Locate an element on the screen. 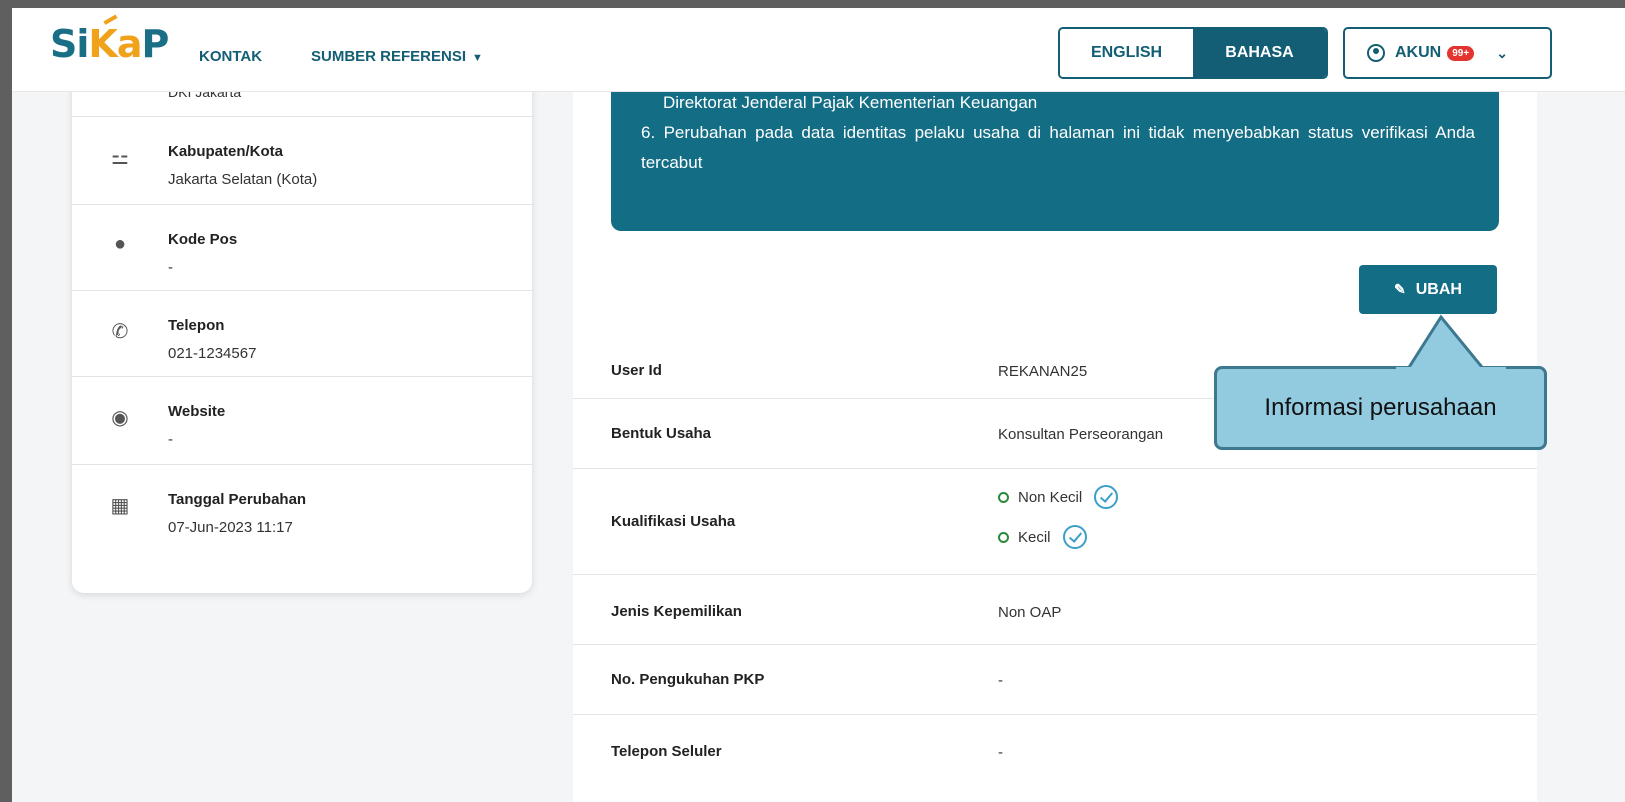 The height and width of the screenshot is (802, 1625). info-label: Telepon is located at coordinates (196, 325).